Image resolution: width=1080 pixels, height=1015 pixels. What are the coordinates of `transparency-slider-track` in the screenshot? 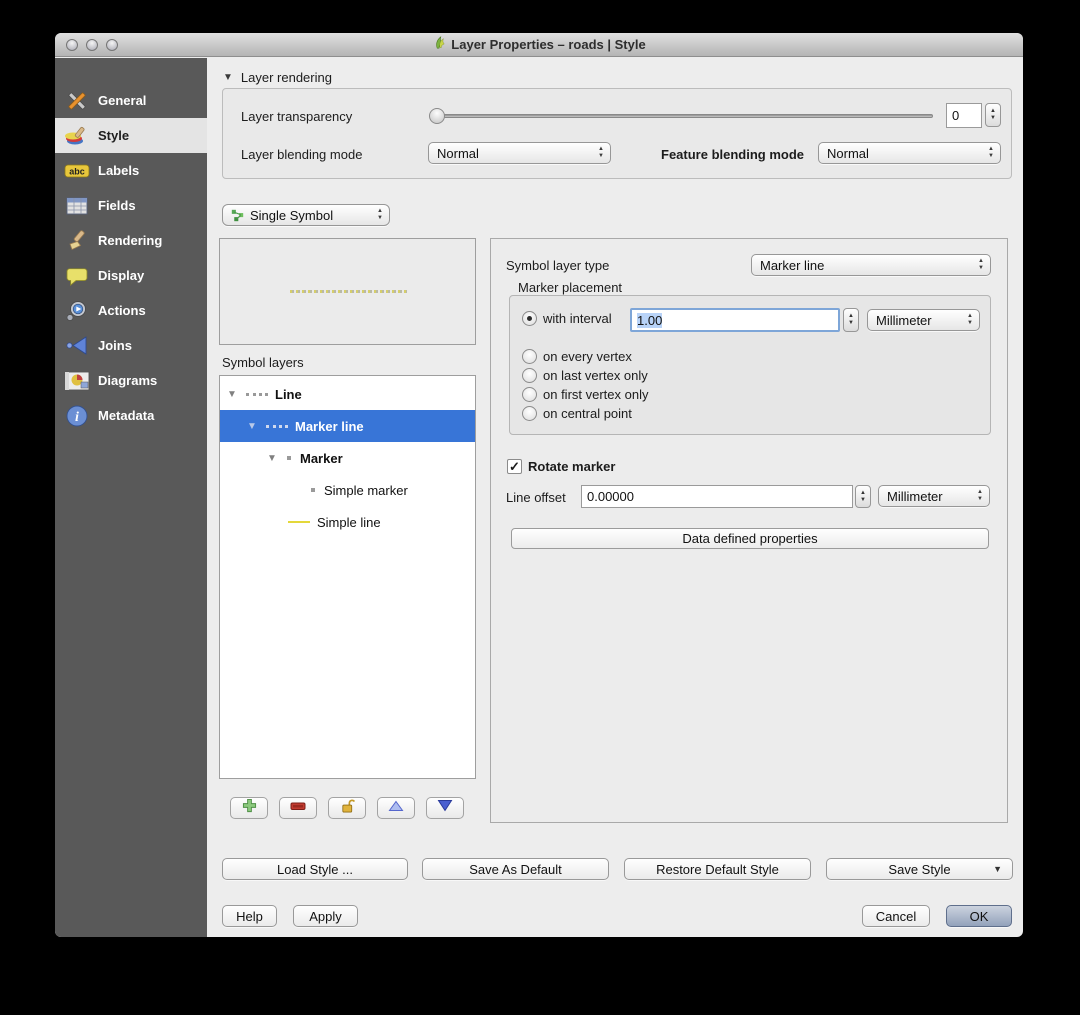 It's located at (683, 116).